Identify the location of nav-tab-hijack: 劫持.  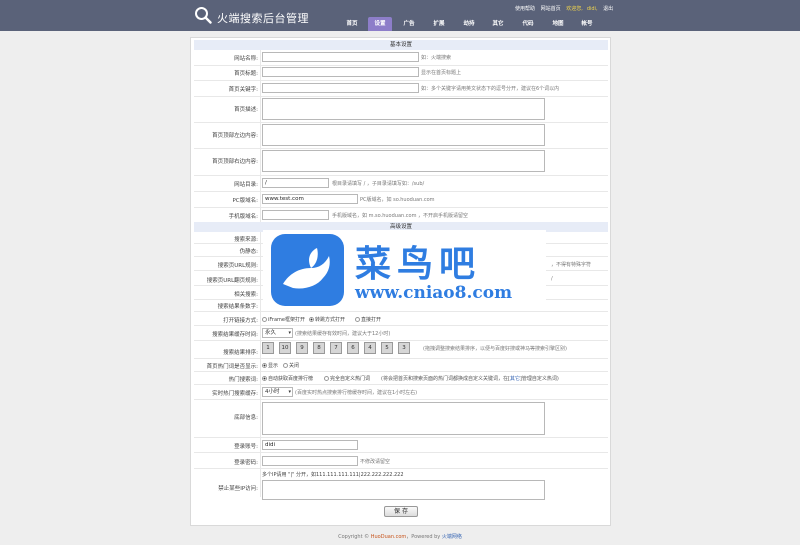
(469, 24).